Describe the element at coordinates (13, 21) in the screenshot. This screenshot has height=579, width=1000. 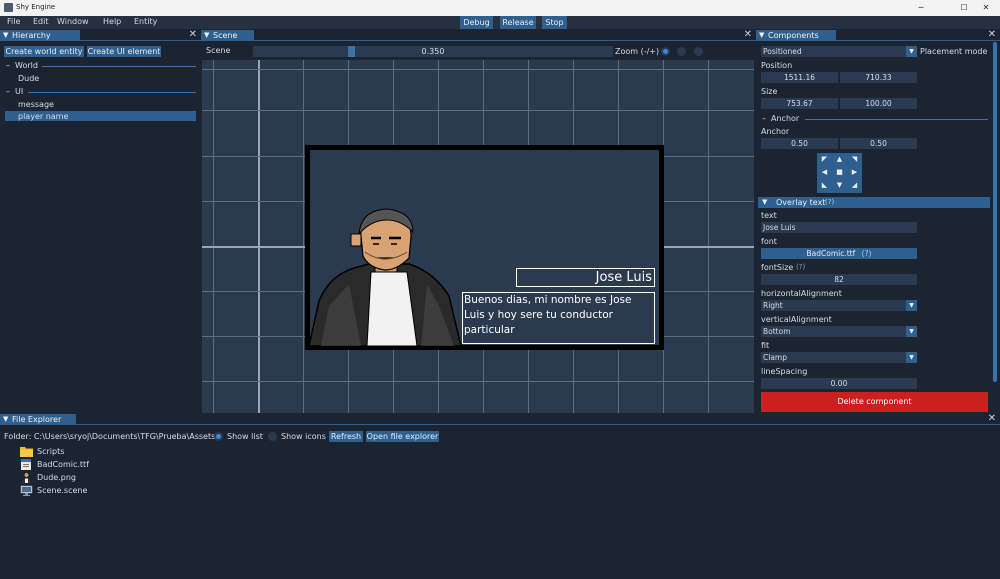
I see `menu-file: File` at that location.